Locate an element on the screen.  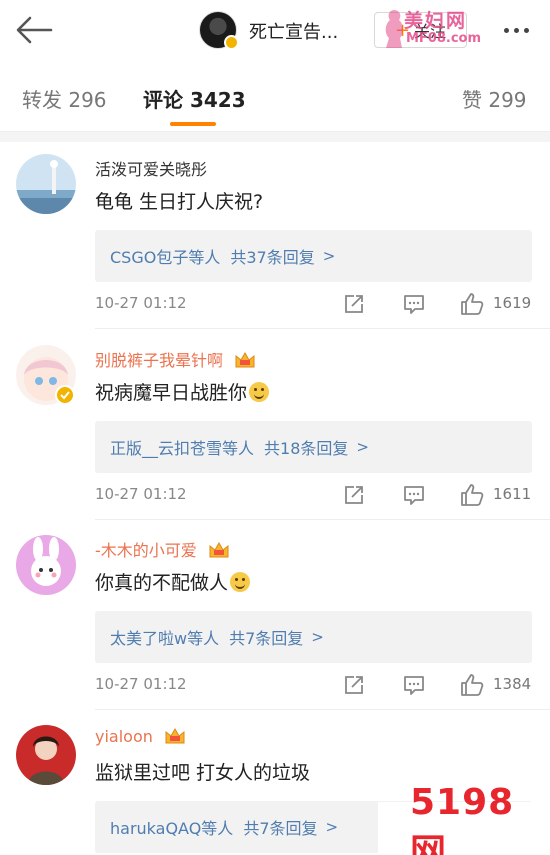
comment-author-name: 别脱裤子我晕针啊 is located at coordinates (175, 359).